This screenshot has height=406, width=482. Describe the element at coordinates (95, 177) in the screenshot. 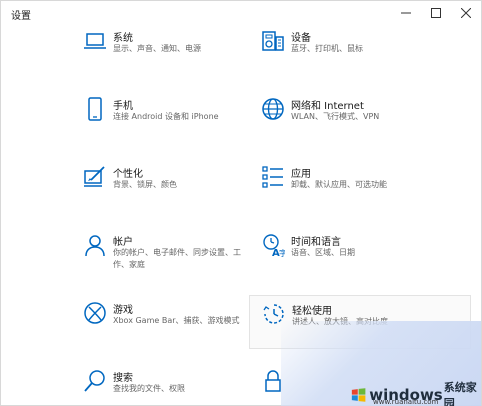

I see `paint-brush-icon` at that location.